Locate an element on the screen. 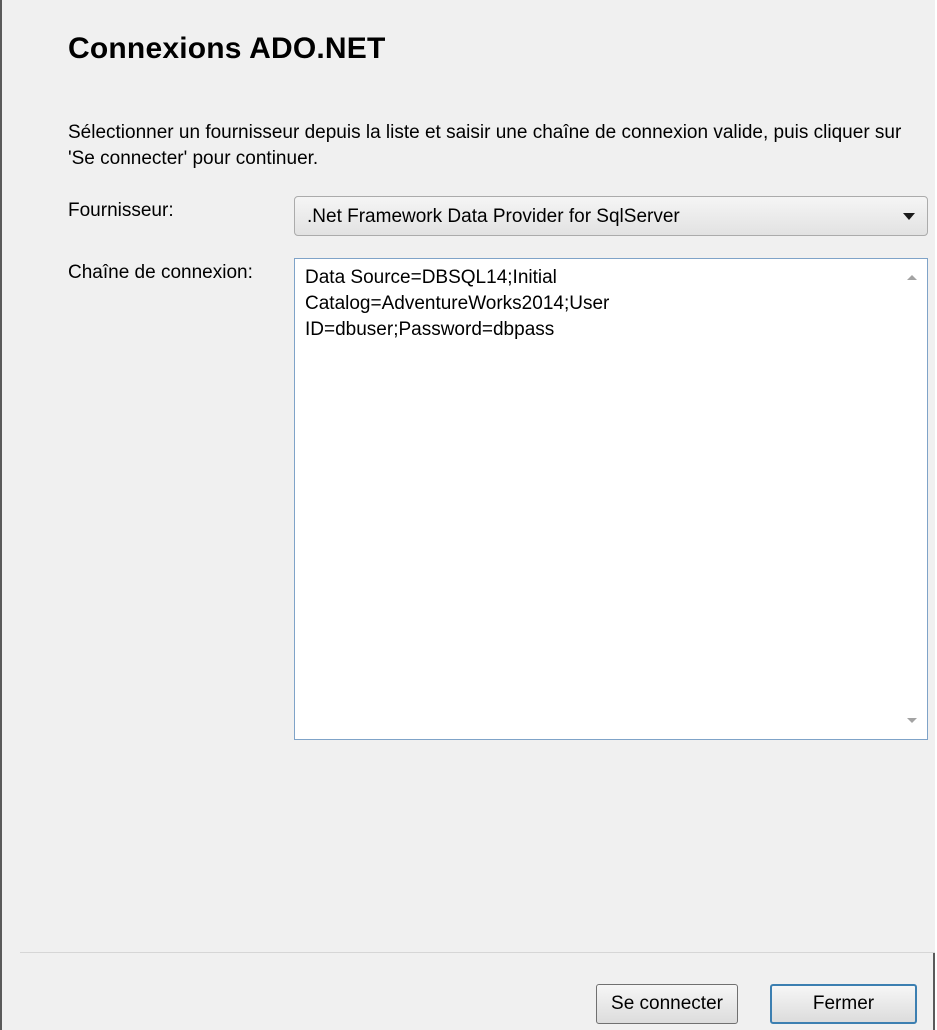  close-button: Fermer is located at coordinates (843, 1004).